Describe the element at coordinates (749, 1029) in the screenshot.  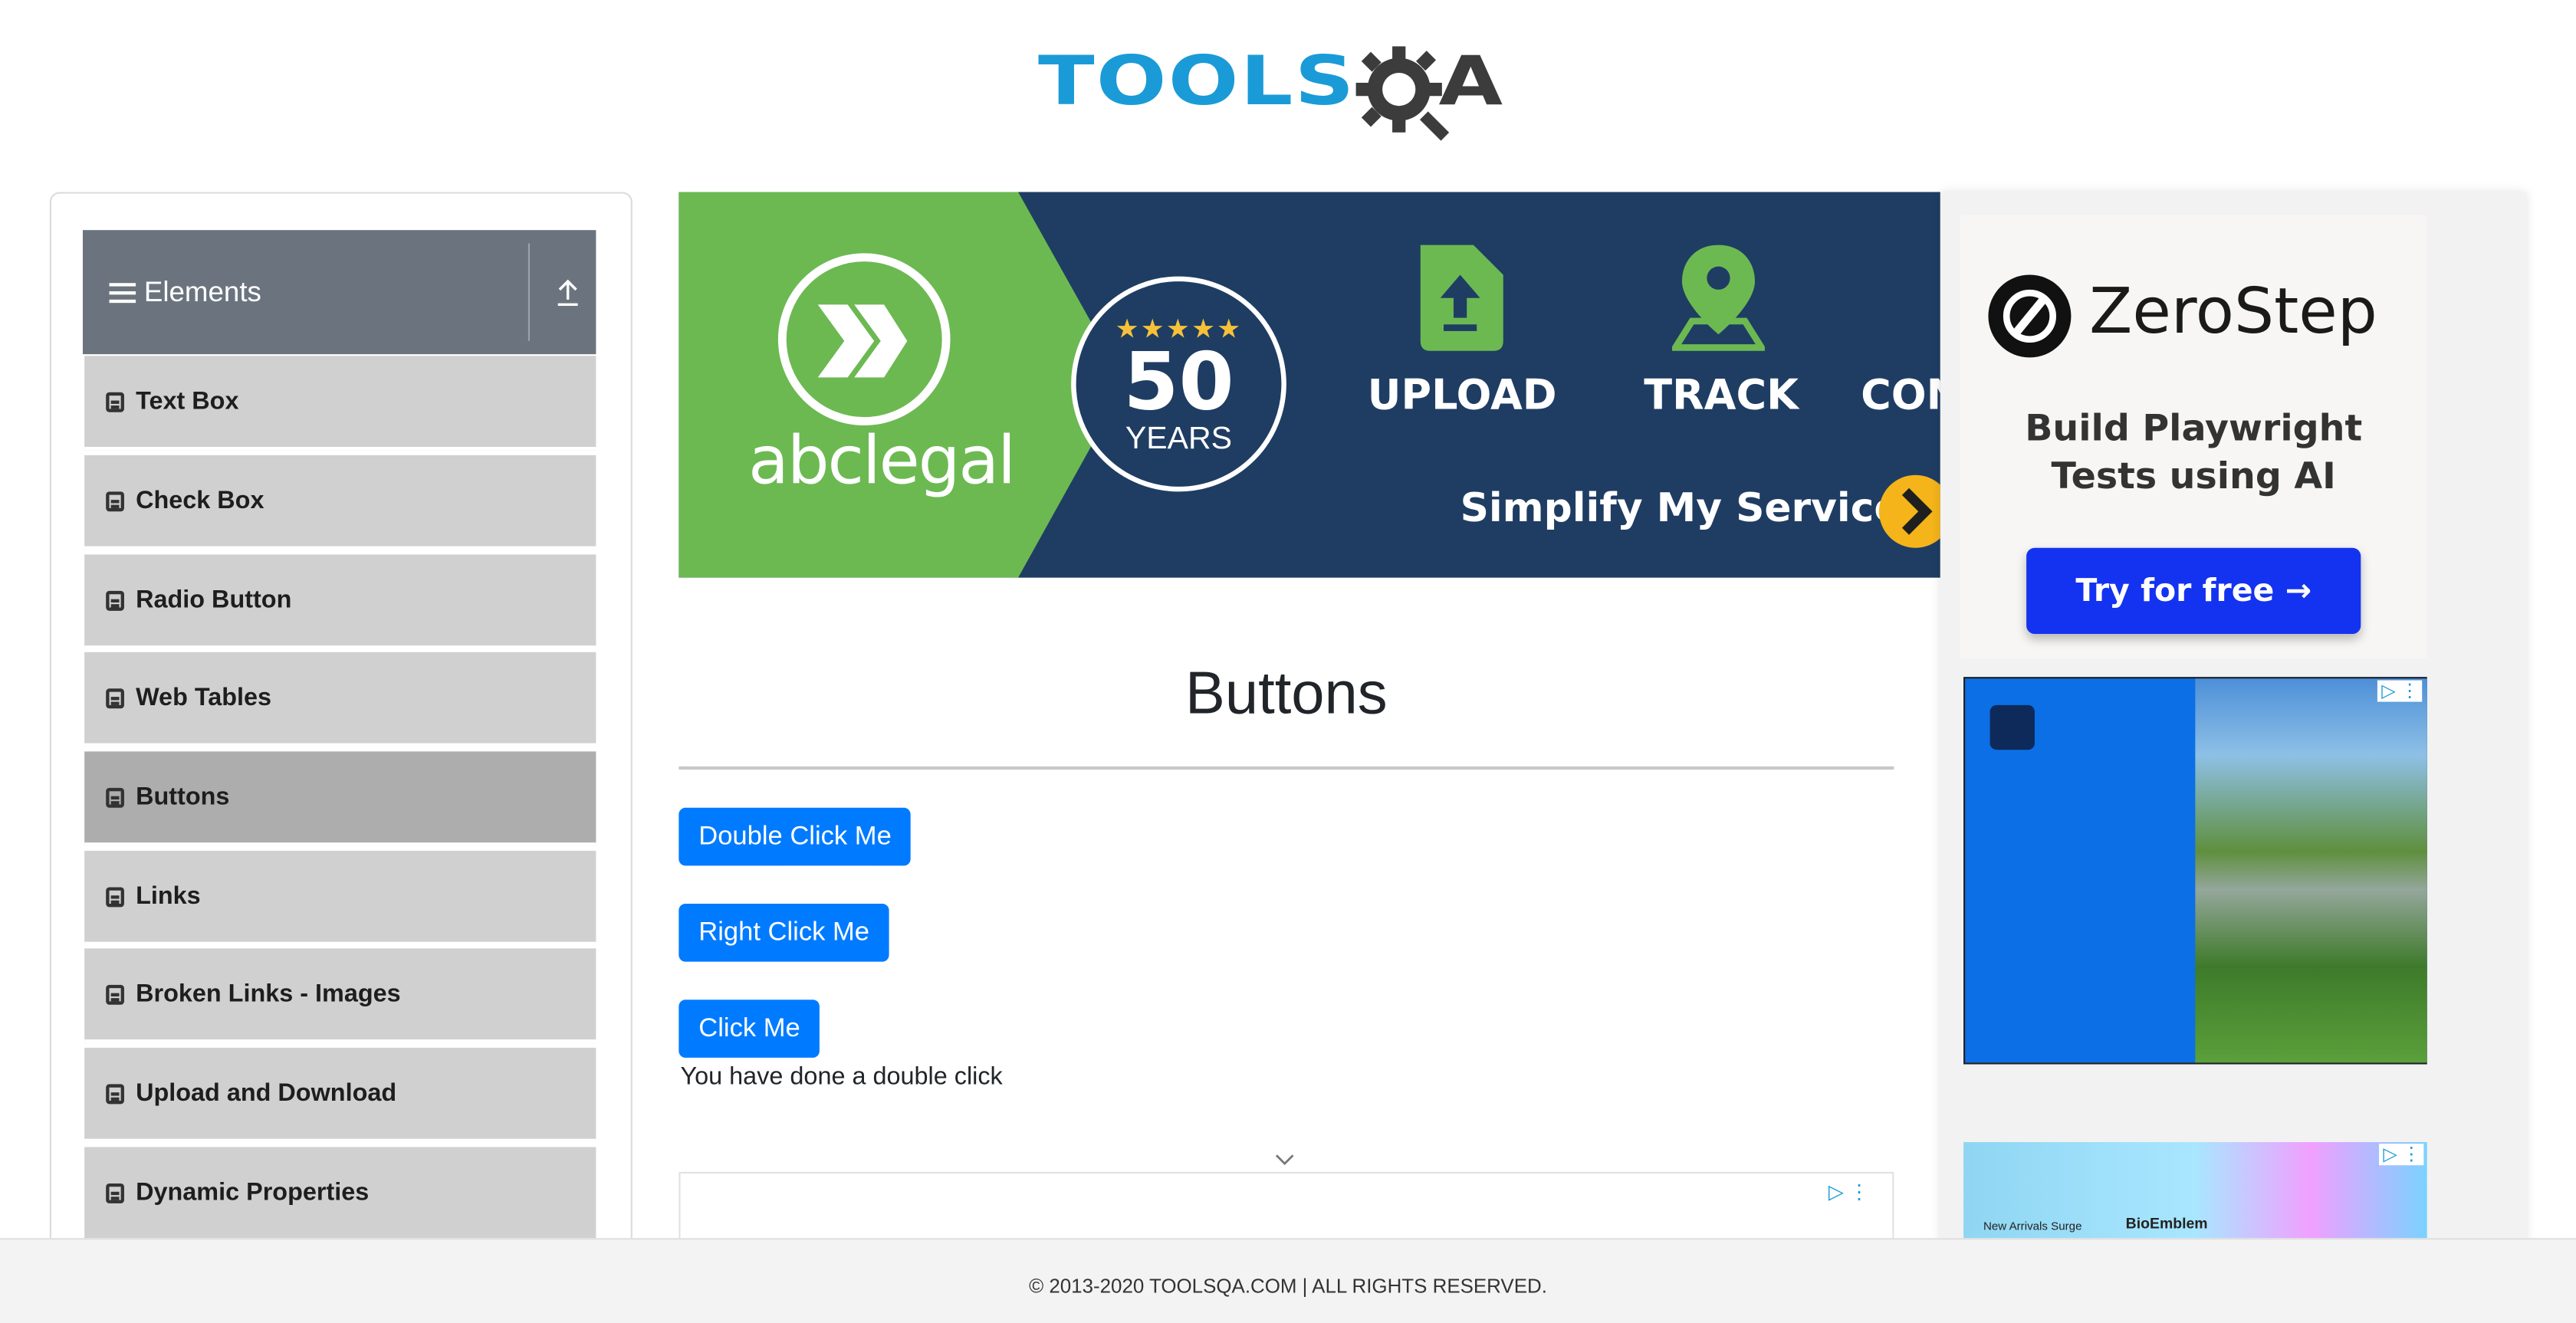
I see `click-me-button: Click Me` at that location.